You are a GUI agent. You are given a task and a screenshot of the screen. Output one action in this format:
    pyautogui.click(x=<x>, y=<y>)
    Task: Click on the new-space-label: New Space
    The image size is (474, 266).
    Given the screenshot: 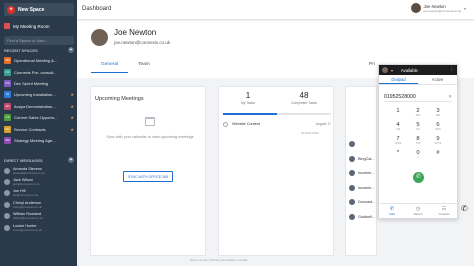 What is the action you would take?
    pyautogui.click(x=31, y=9)
    